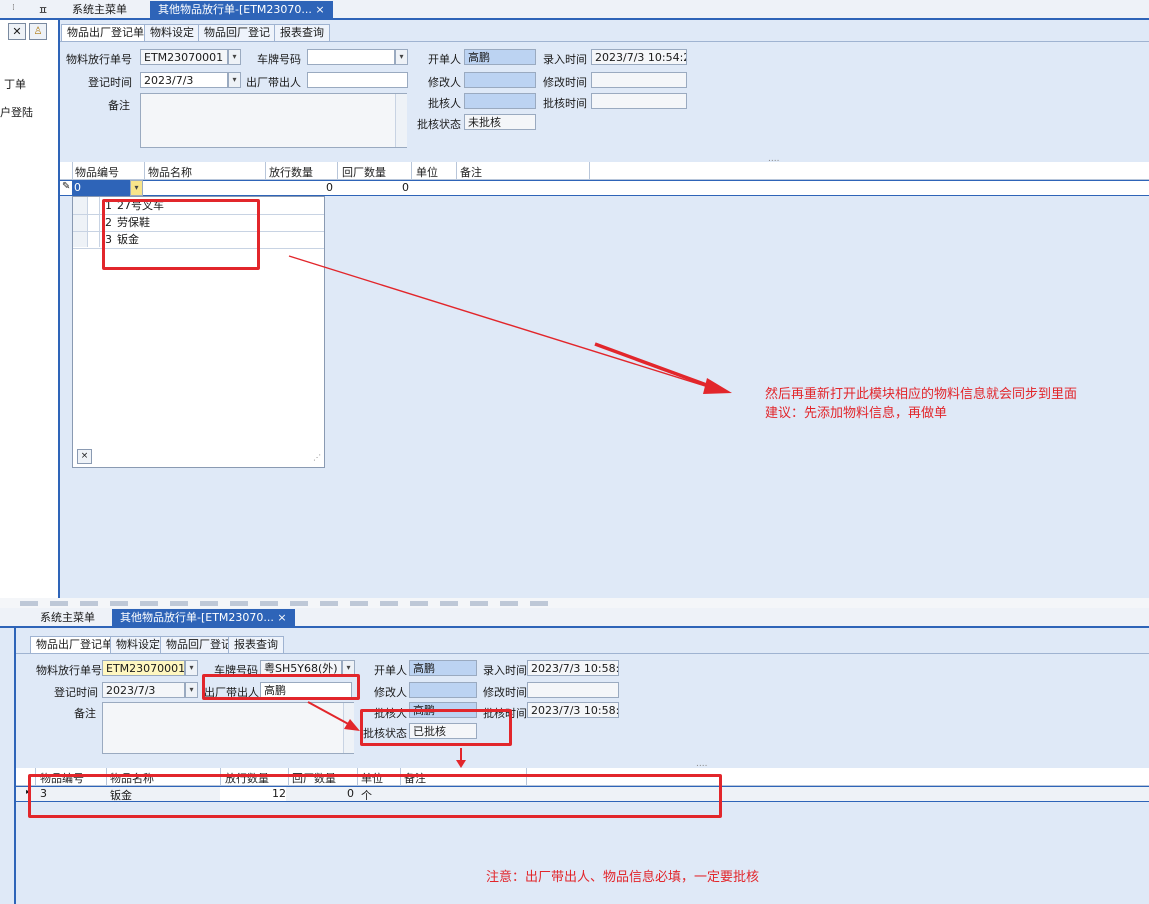  Describe the element at coordinates (921, 394) in the screenshot. I see `annotation-line-1: 然后再重新打开此模块相应的物料信息就会同步到里面` at that location.